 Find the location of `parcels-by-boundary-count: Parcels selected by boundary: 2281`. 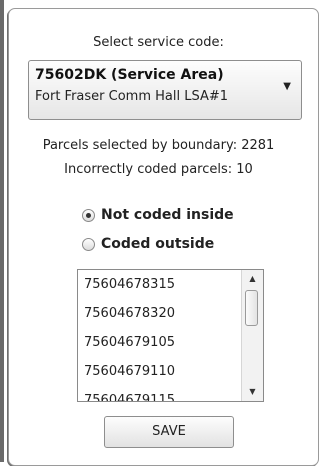

parcels-by-boundary-count: Parcels selected by boundary: 2281 is located at coordinates (158, 145).